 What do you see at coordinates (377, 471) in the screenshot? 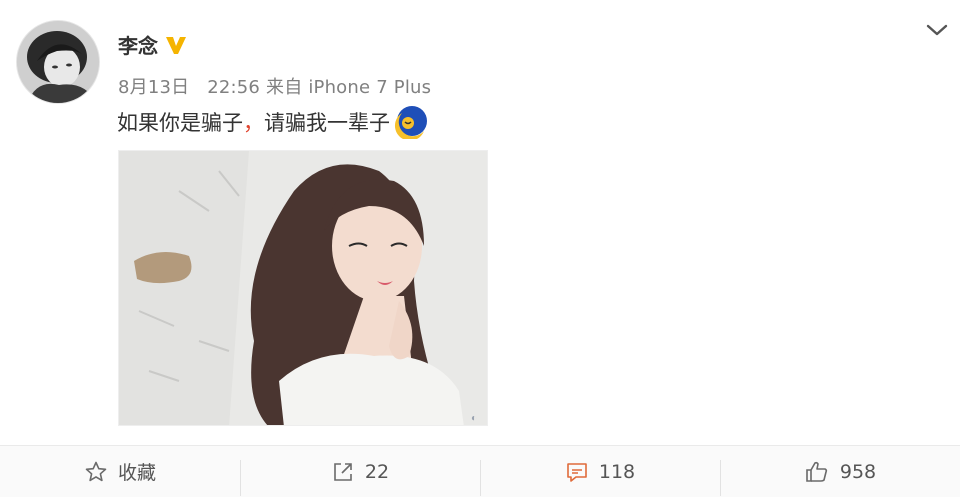
I see `repost-count: 22` at bounding box center [377, 471].